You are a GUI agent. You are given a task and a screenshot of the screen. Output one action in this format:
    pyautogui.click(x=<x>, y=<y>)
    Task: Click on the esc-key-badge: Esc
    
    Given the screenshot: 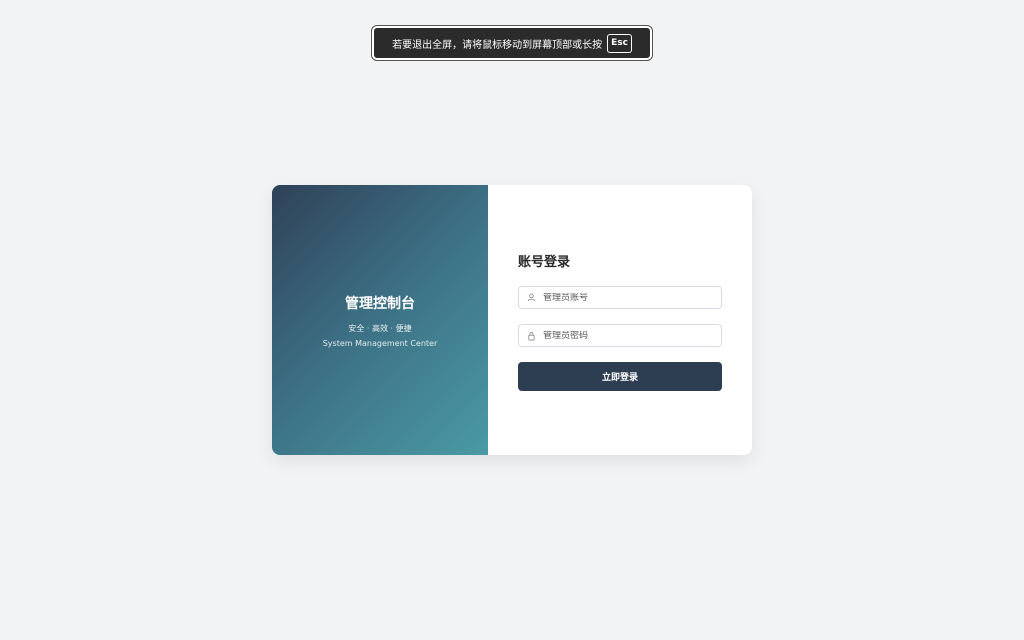 What is the action you would take?
    pyautogui.click(x=619, y=43)
    